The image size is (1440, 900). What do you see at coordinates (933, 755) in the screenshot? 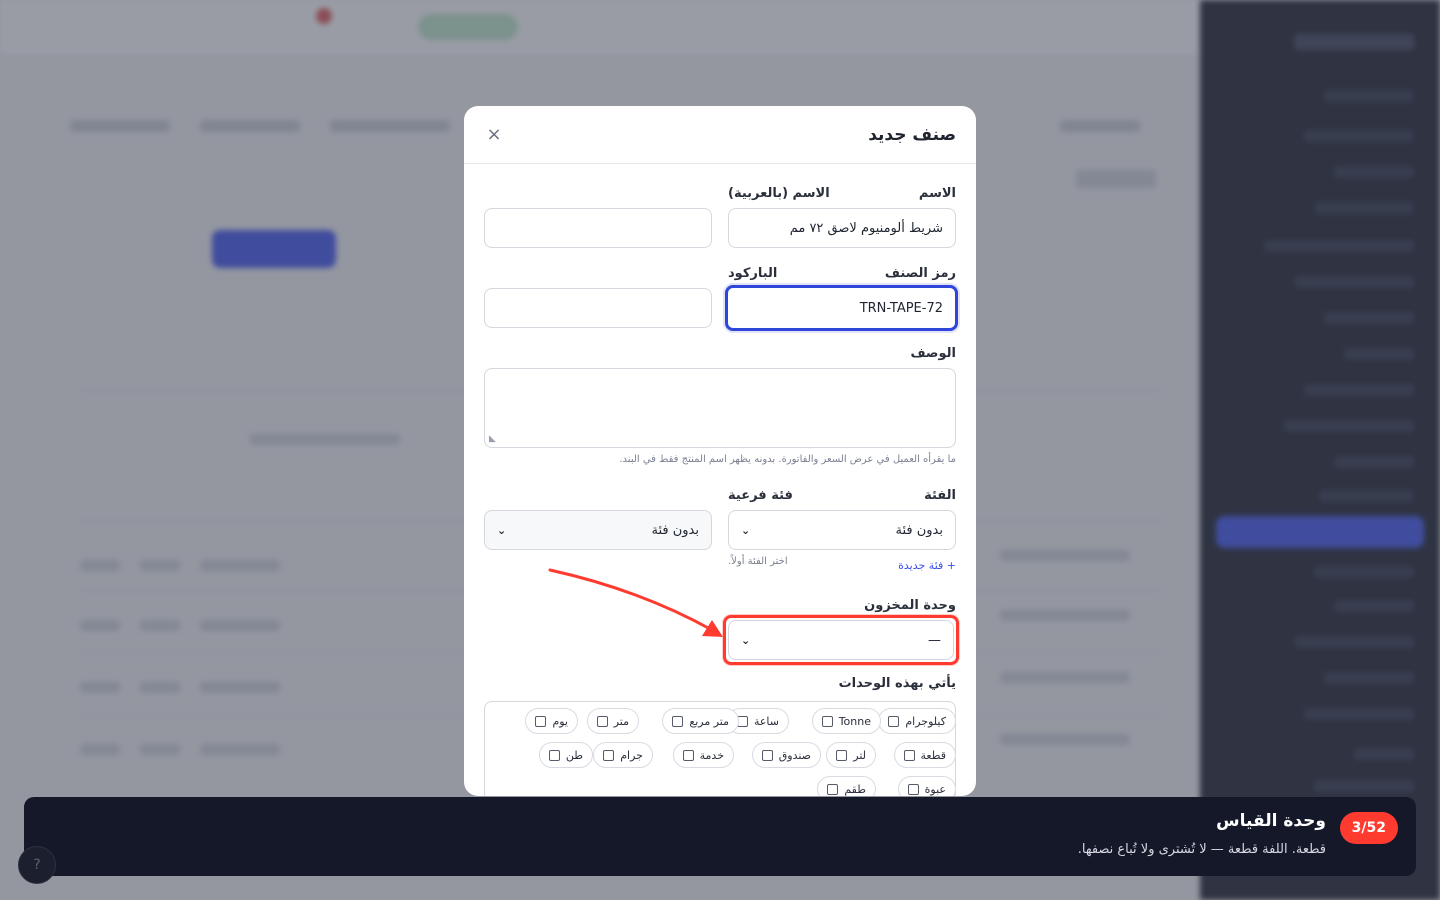
I see `unit-label: قطعة` at bounding box center [933, 755].